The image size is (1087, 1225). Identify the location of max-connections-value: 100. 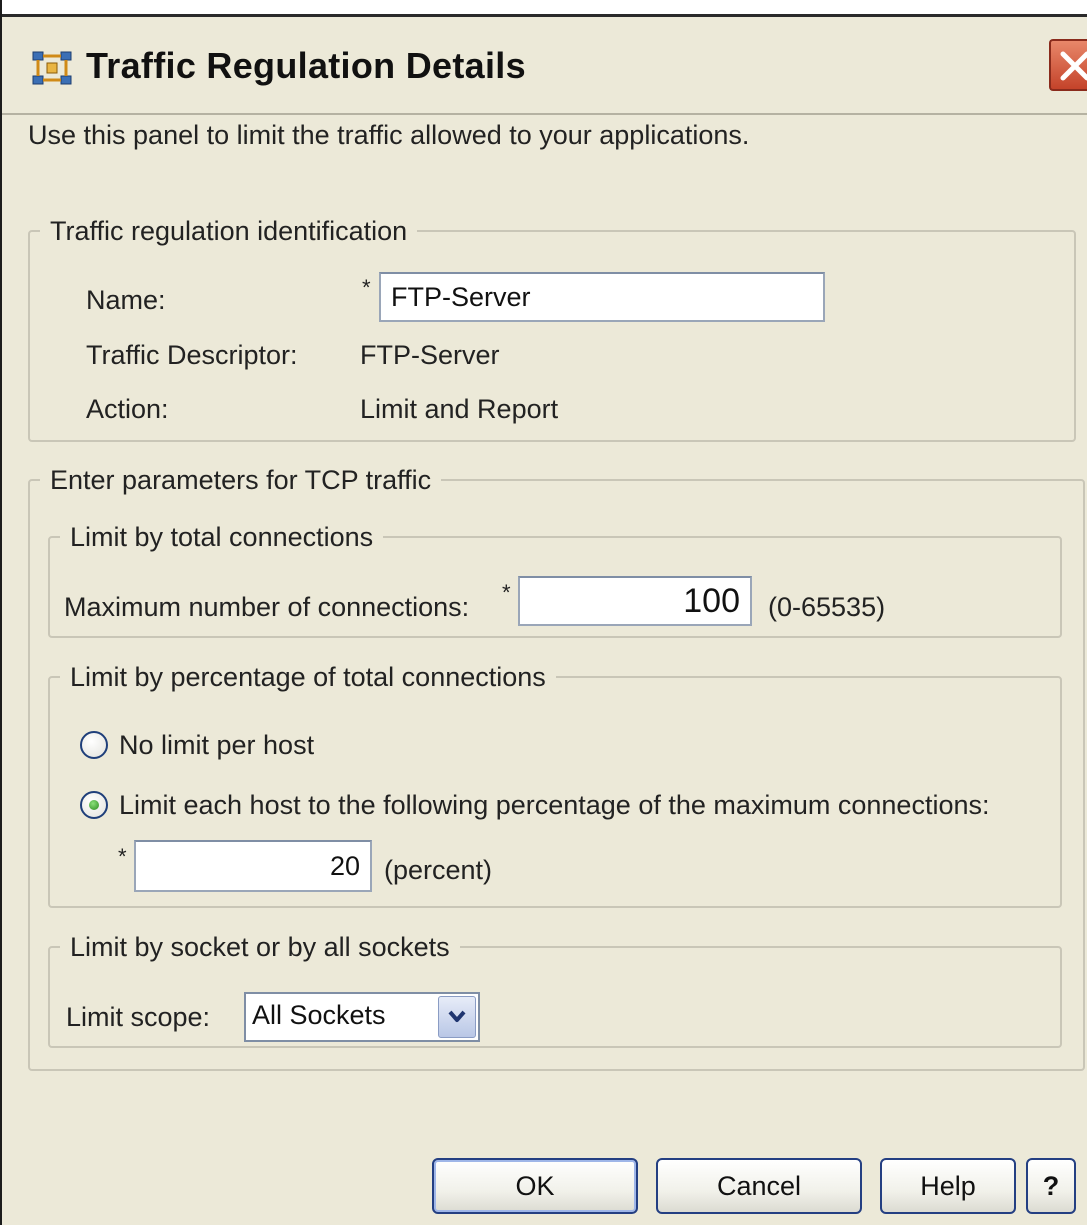
(711, 600).